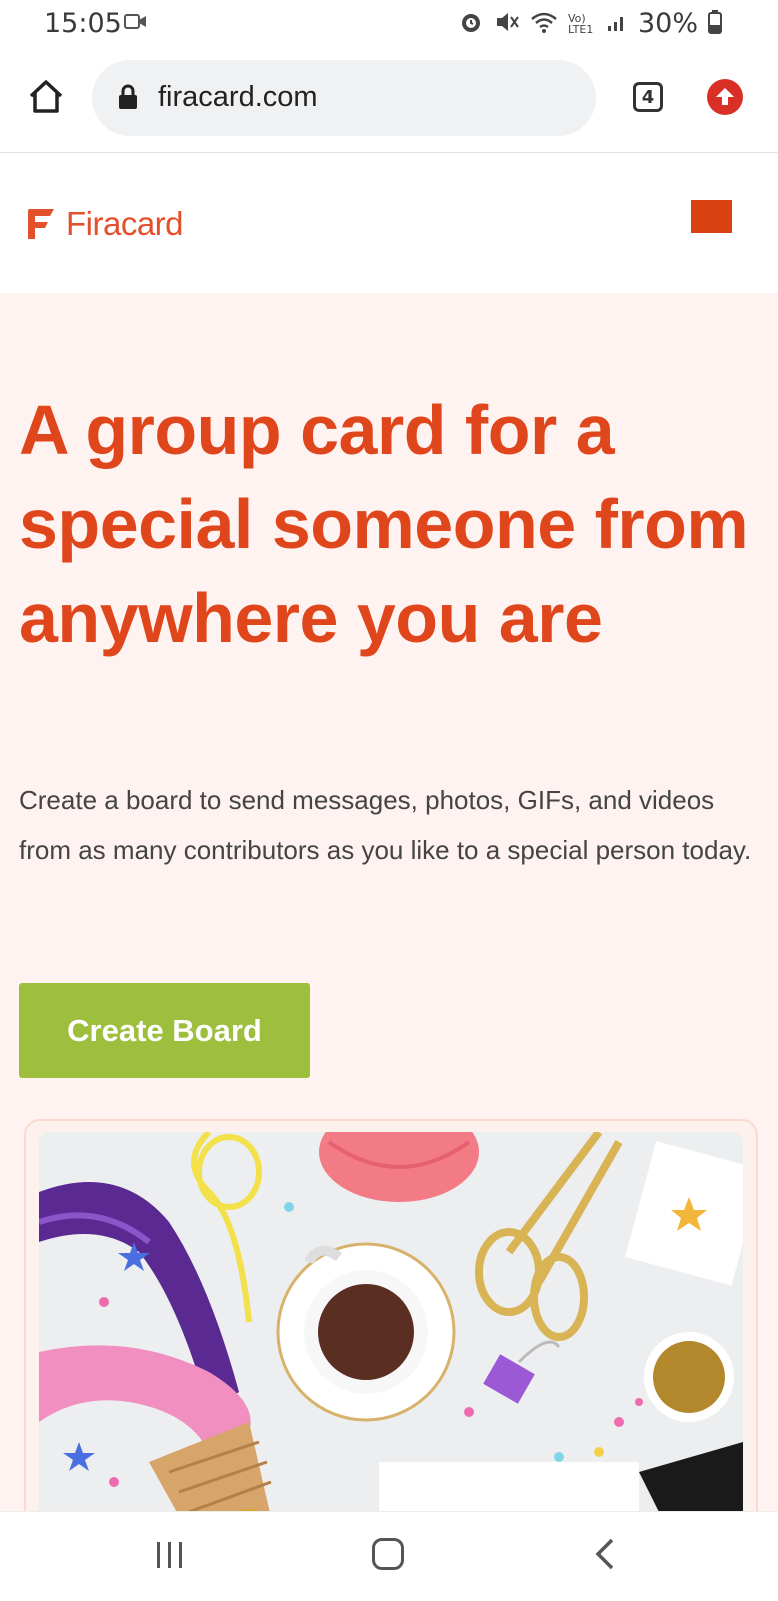  What do you see at coordinates (725, 97) in the screenshot?
I see `update-icon` at bounding box center [725, 97].